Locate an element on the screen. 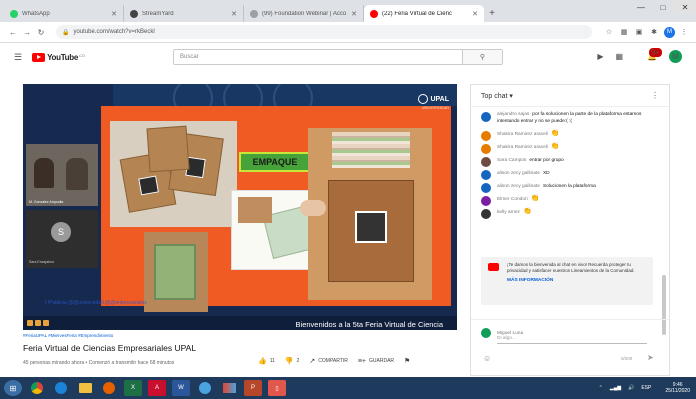 The height and width of the screenshot is (399, 696). dislike-button: 👎 2 is located at coordinates (292, 361).